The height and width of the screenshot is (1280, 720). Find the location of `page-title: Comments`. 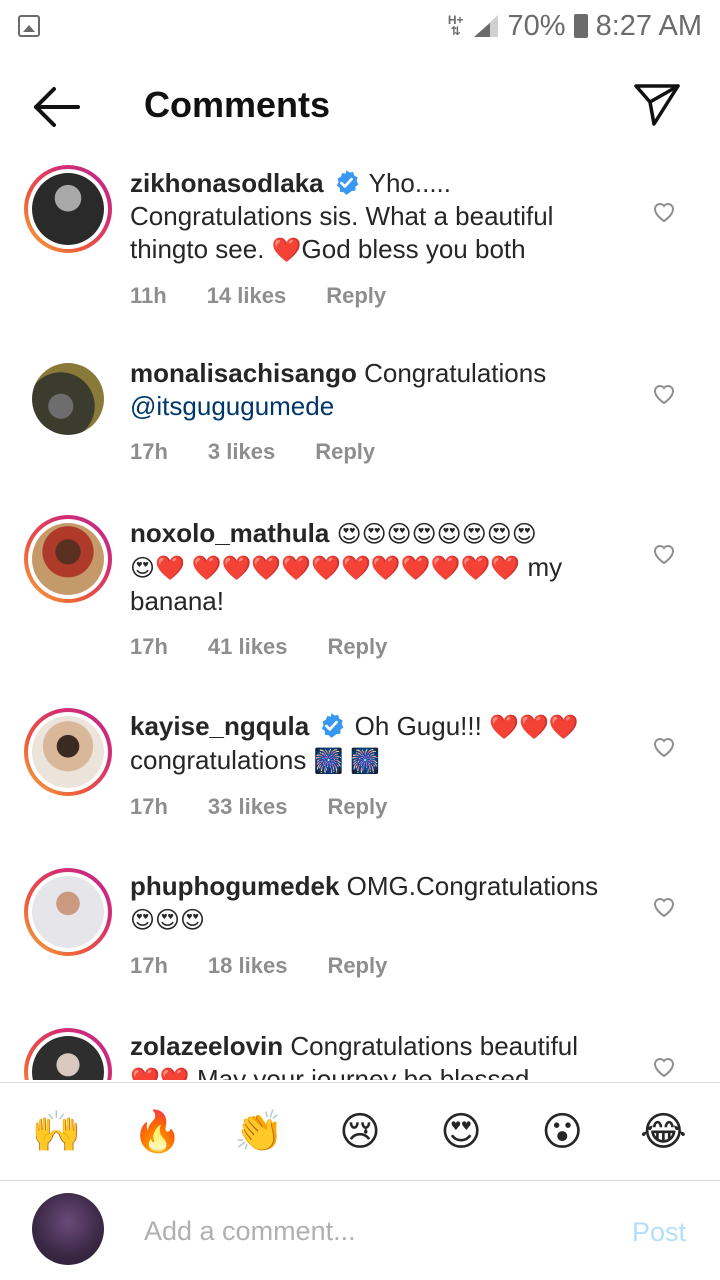

page-title: Comments is located at coordinates (237, 104).